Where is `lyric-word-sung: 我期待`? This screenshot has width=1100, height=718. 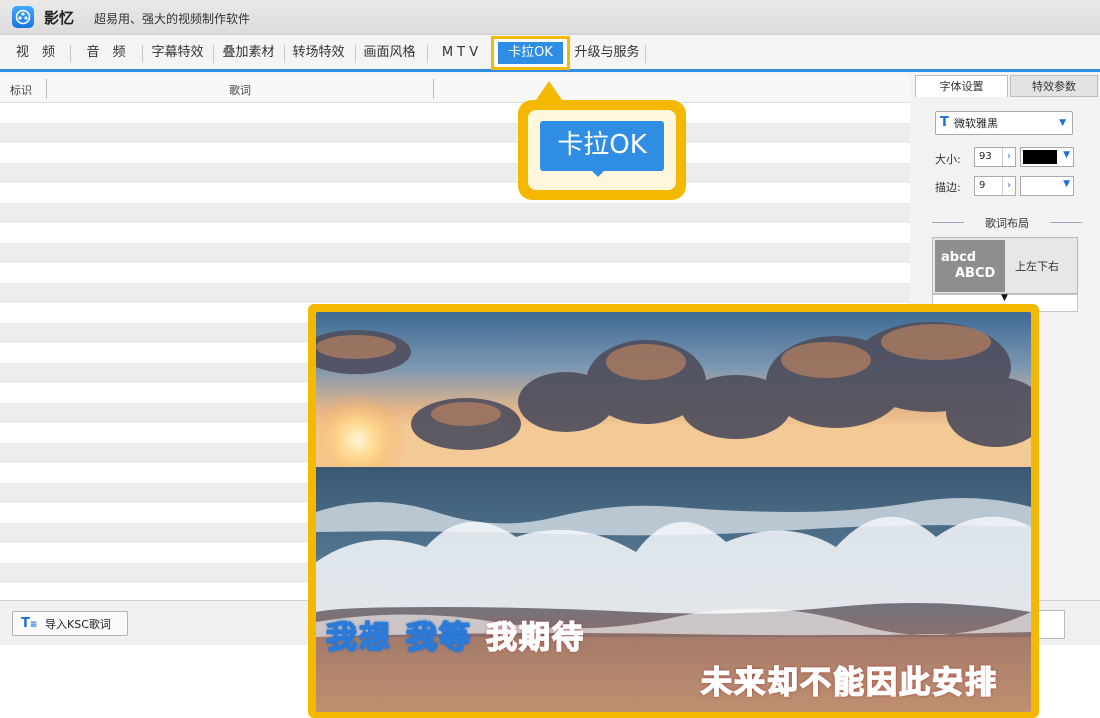
lyric-word-sung: 我期待 is located at coordinates (535, 638).